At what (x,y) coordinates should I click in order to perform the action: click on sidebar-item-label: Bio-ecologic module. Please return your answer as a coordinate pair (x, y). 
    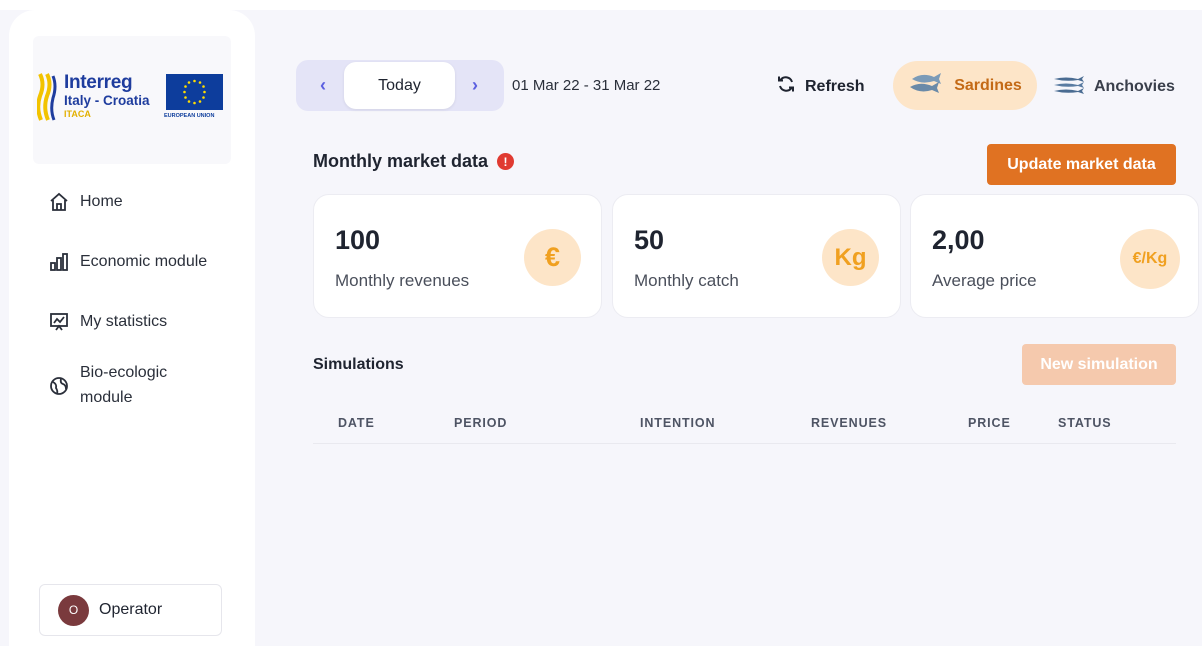
    Looking at the image, I should click on (124, 385).